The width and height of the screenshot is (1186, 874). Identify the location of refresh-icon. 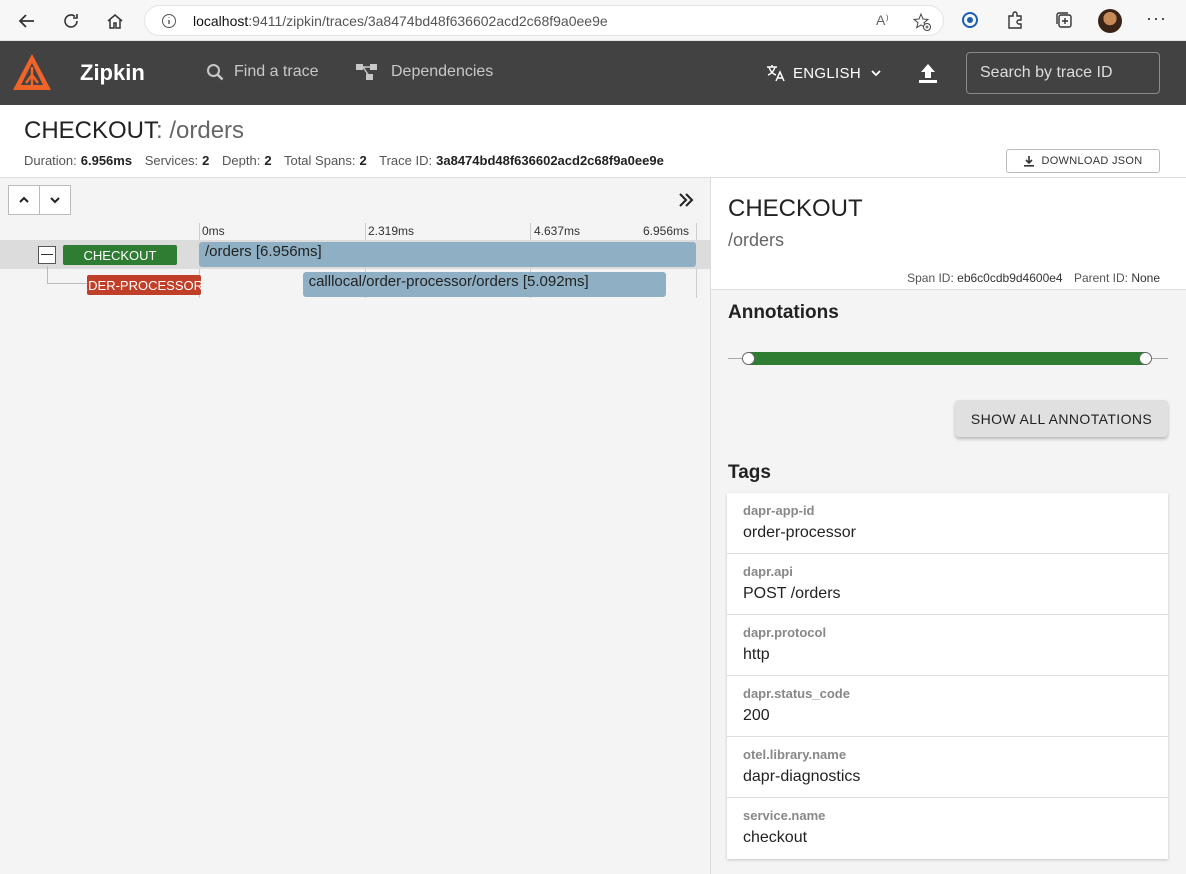
(71, 21).